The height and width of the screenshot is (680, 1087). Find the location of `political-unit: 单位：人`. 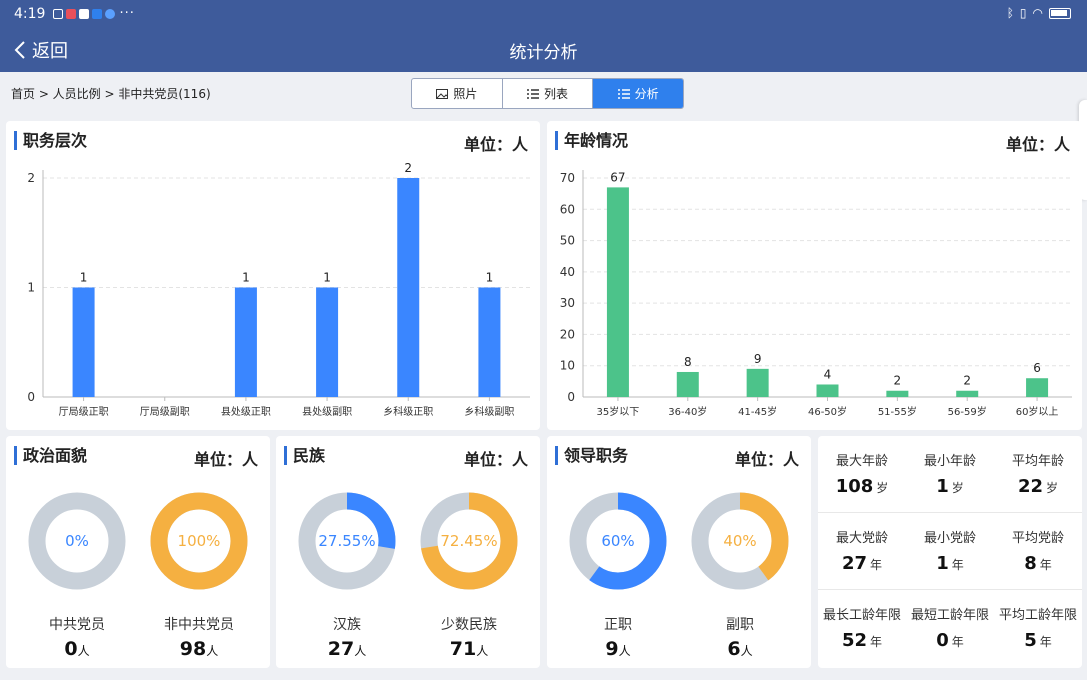

political-unit: 单位：人 is located at coordinates (225, 459).